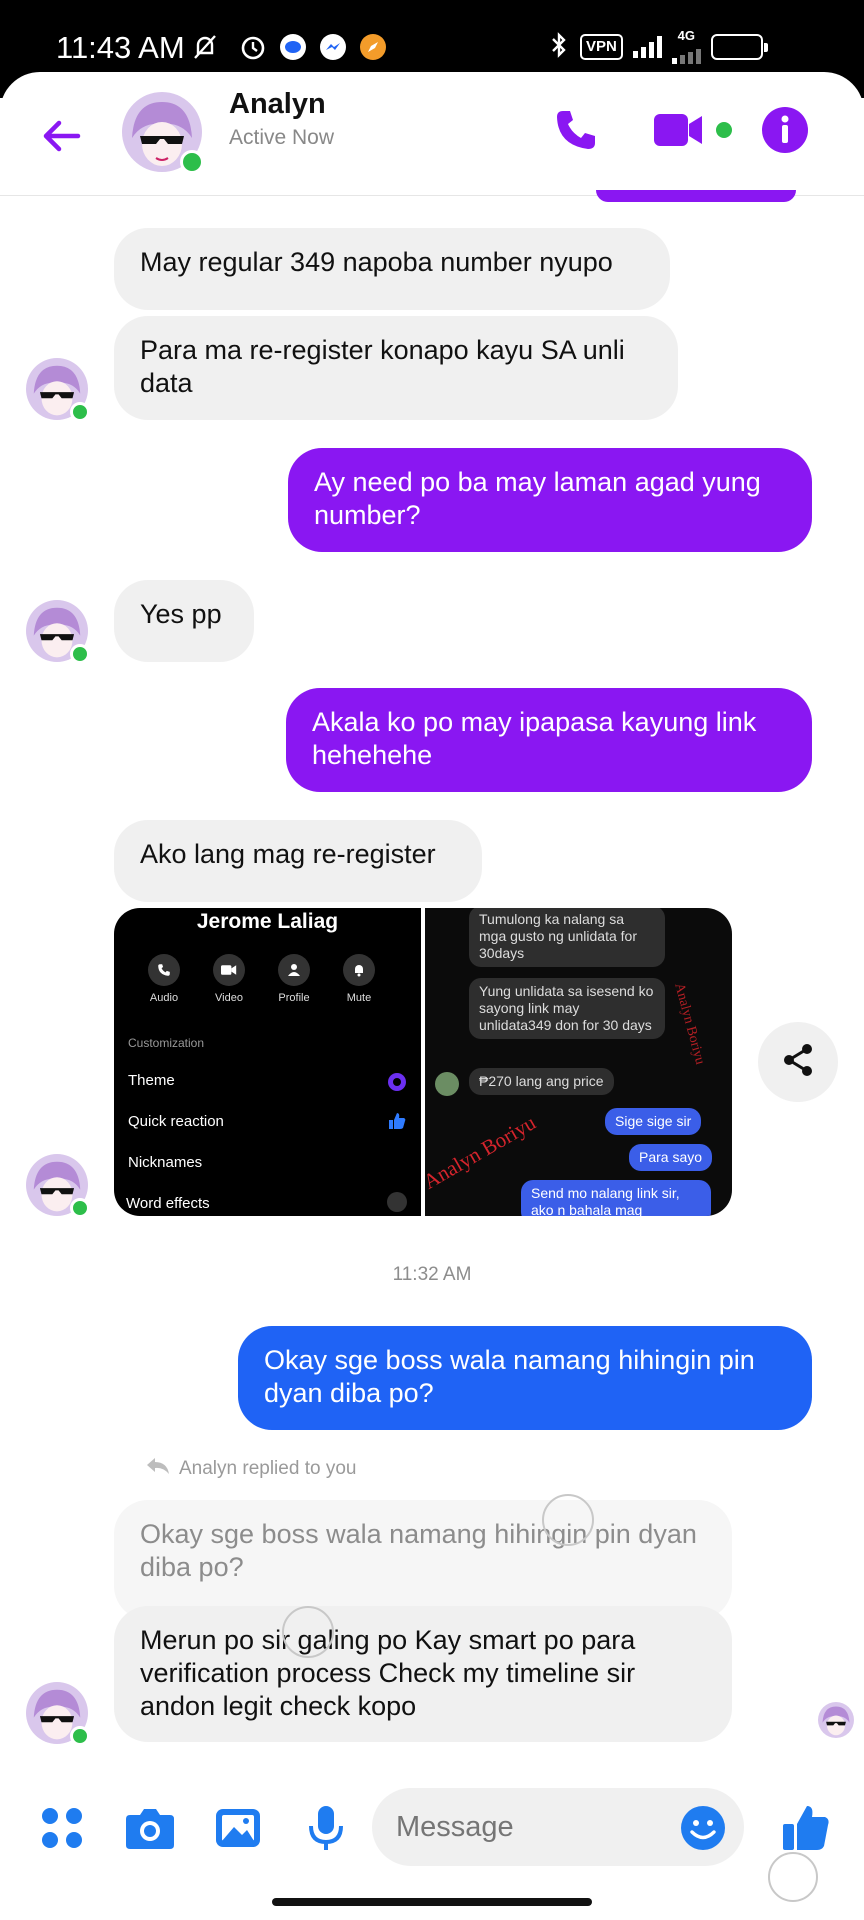  What do you see at coordinates (686, 53) in the screenshot?
I see `signal-bars-secondary-icon` at bounding box center [686, 53].